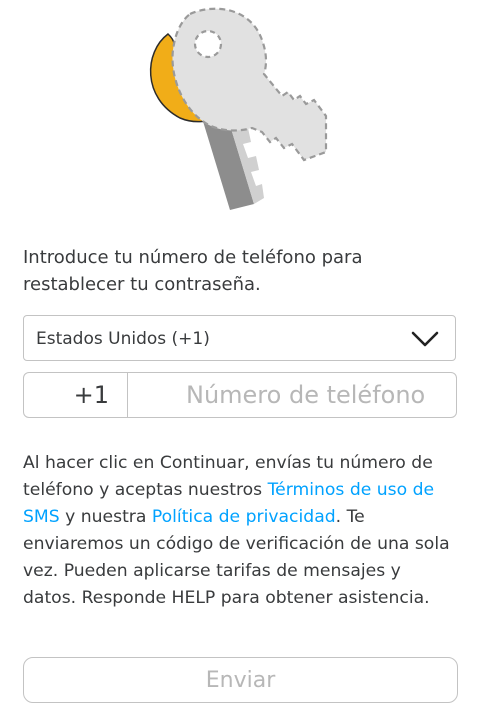  I want to click on country-select-value: Estados Unidos (+1), so click(123, 339).